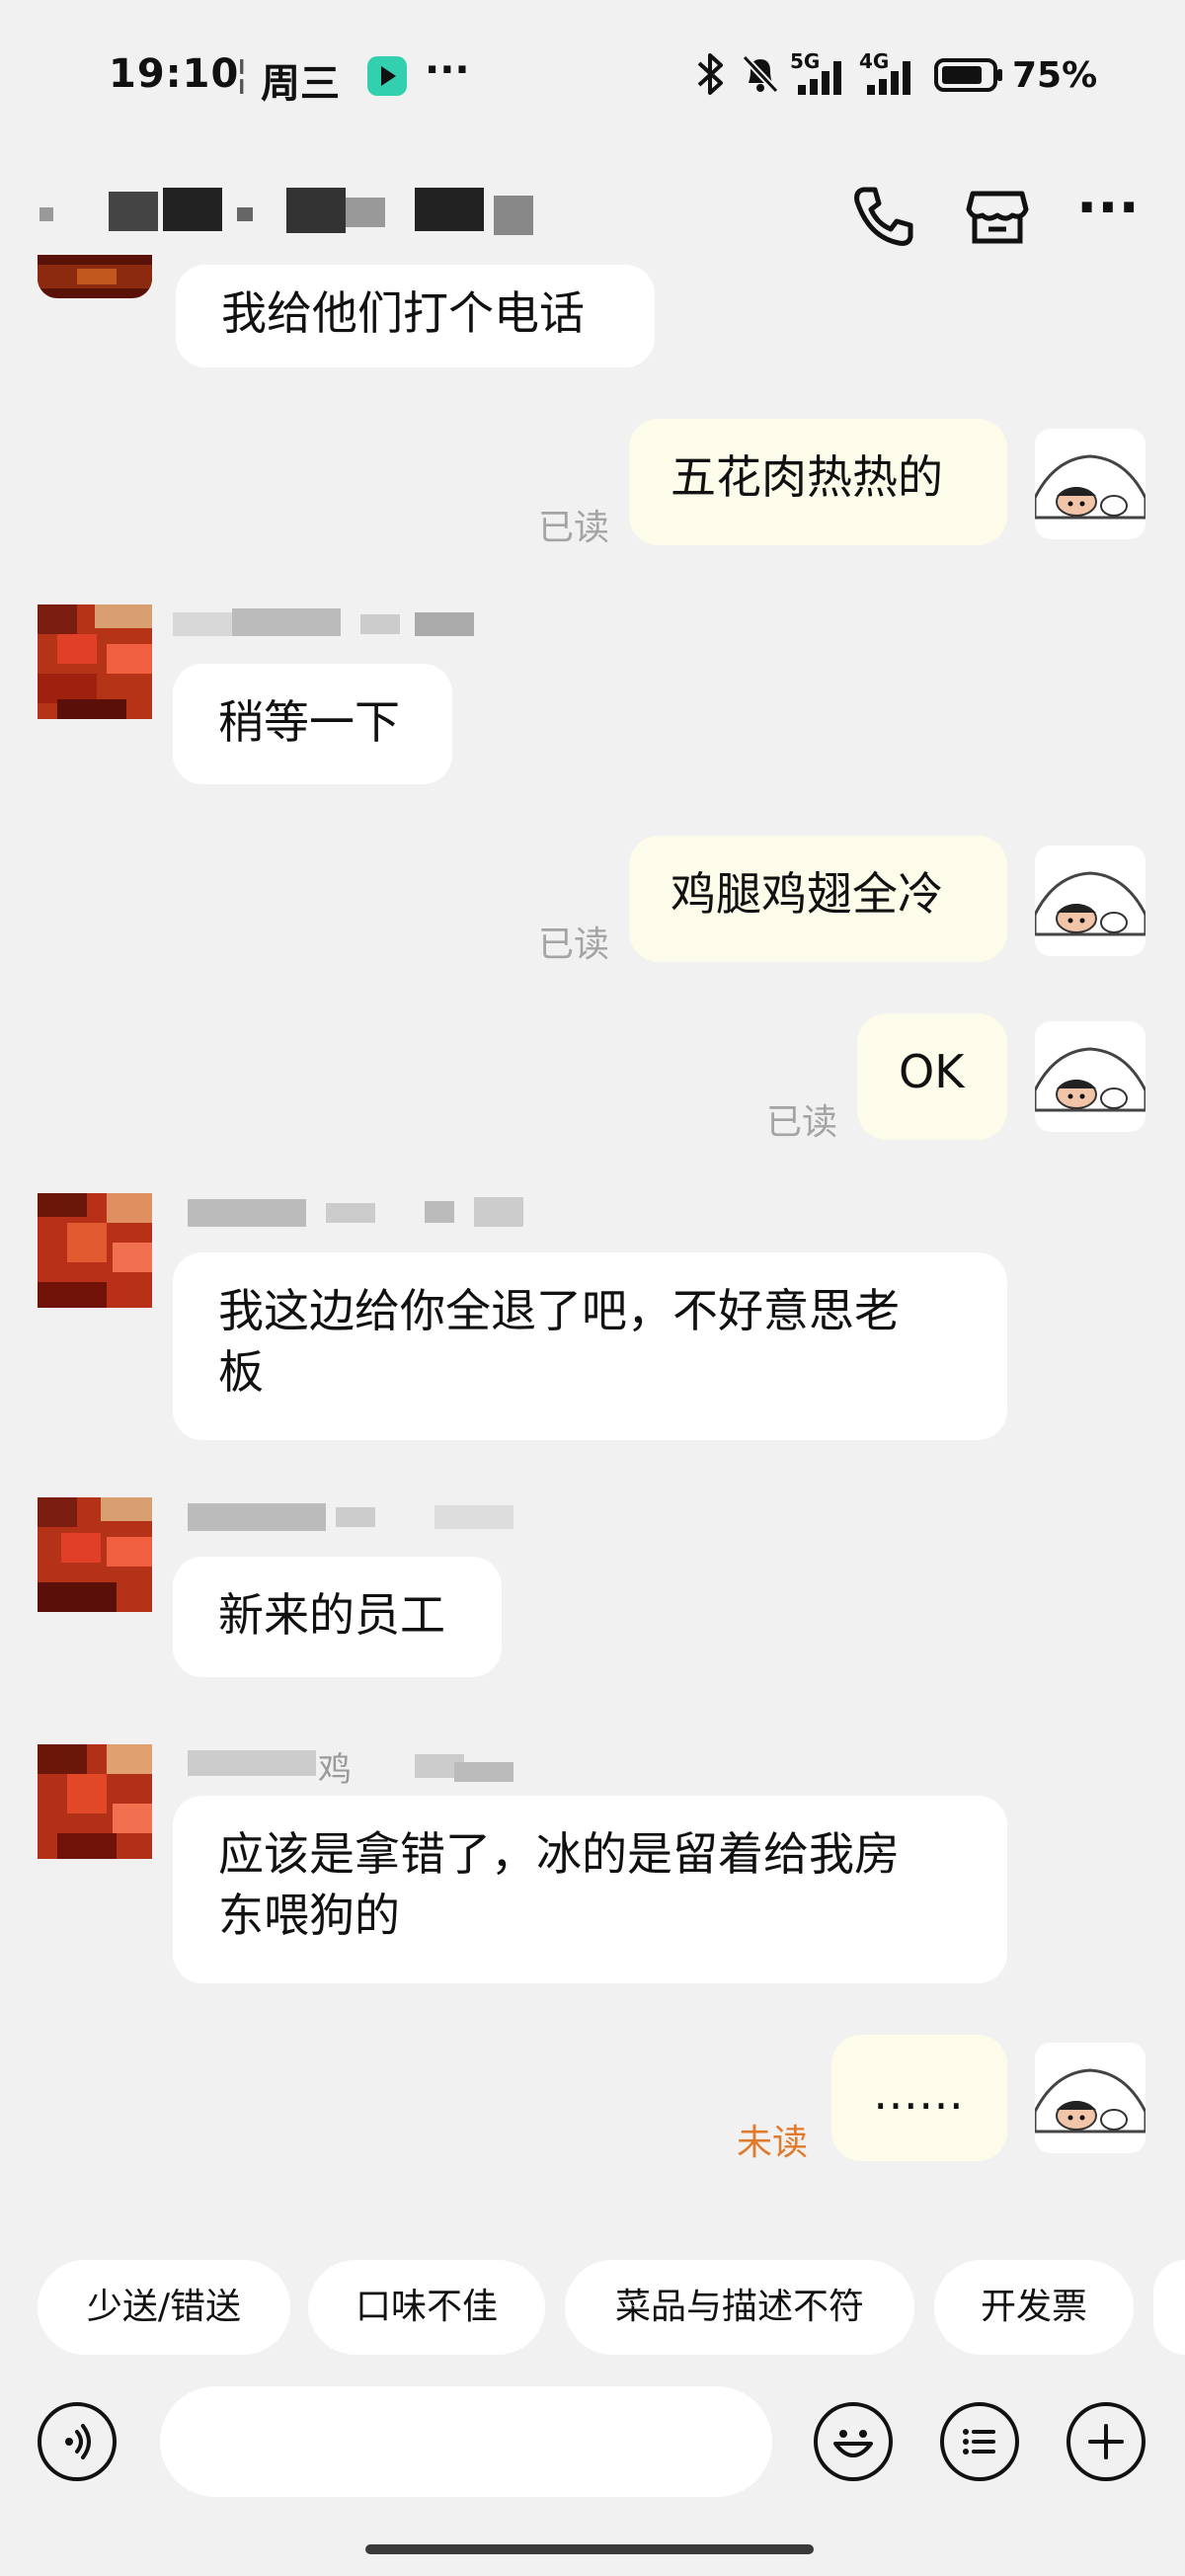 This screenshot has height=2576, width=1185. Describe the element at coordinates (309, 722) in the screenshot. I see `message-text: 稍等一下` at that location.